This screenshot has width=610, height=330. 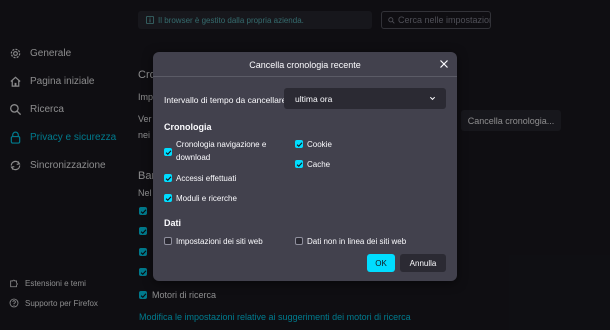 What do you see at coordinates (423, 263) in the screenshot?
I see `cancel-button: Annulla` at bounding box center [423, 263].